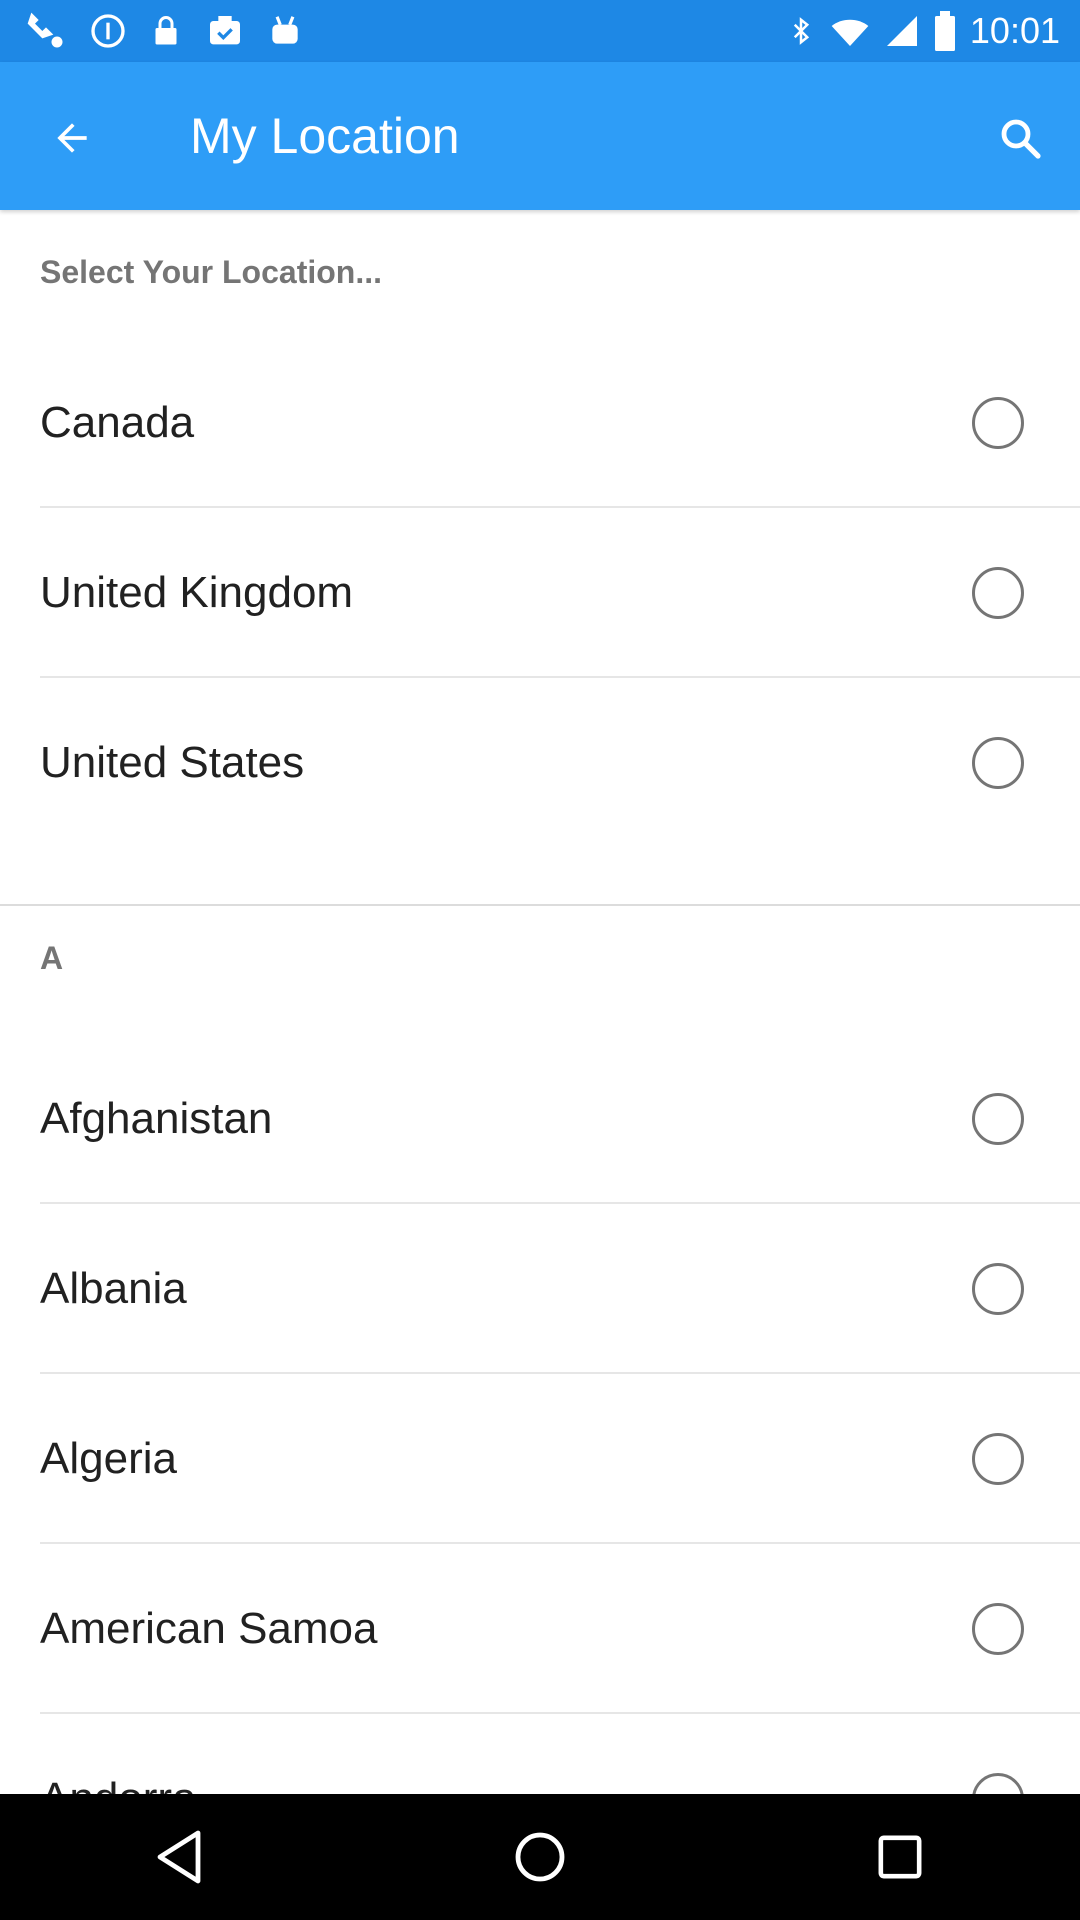 The width and height of the screenshot is (1080, 1920). I want to click on nav-back-button, so click(180, 1857).